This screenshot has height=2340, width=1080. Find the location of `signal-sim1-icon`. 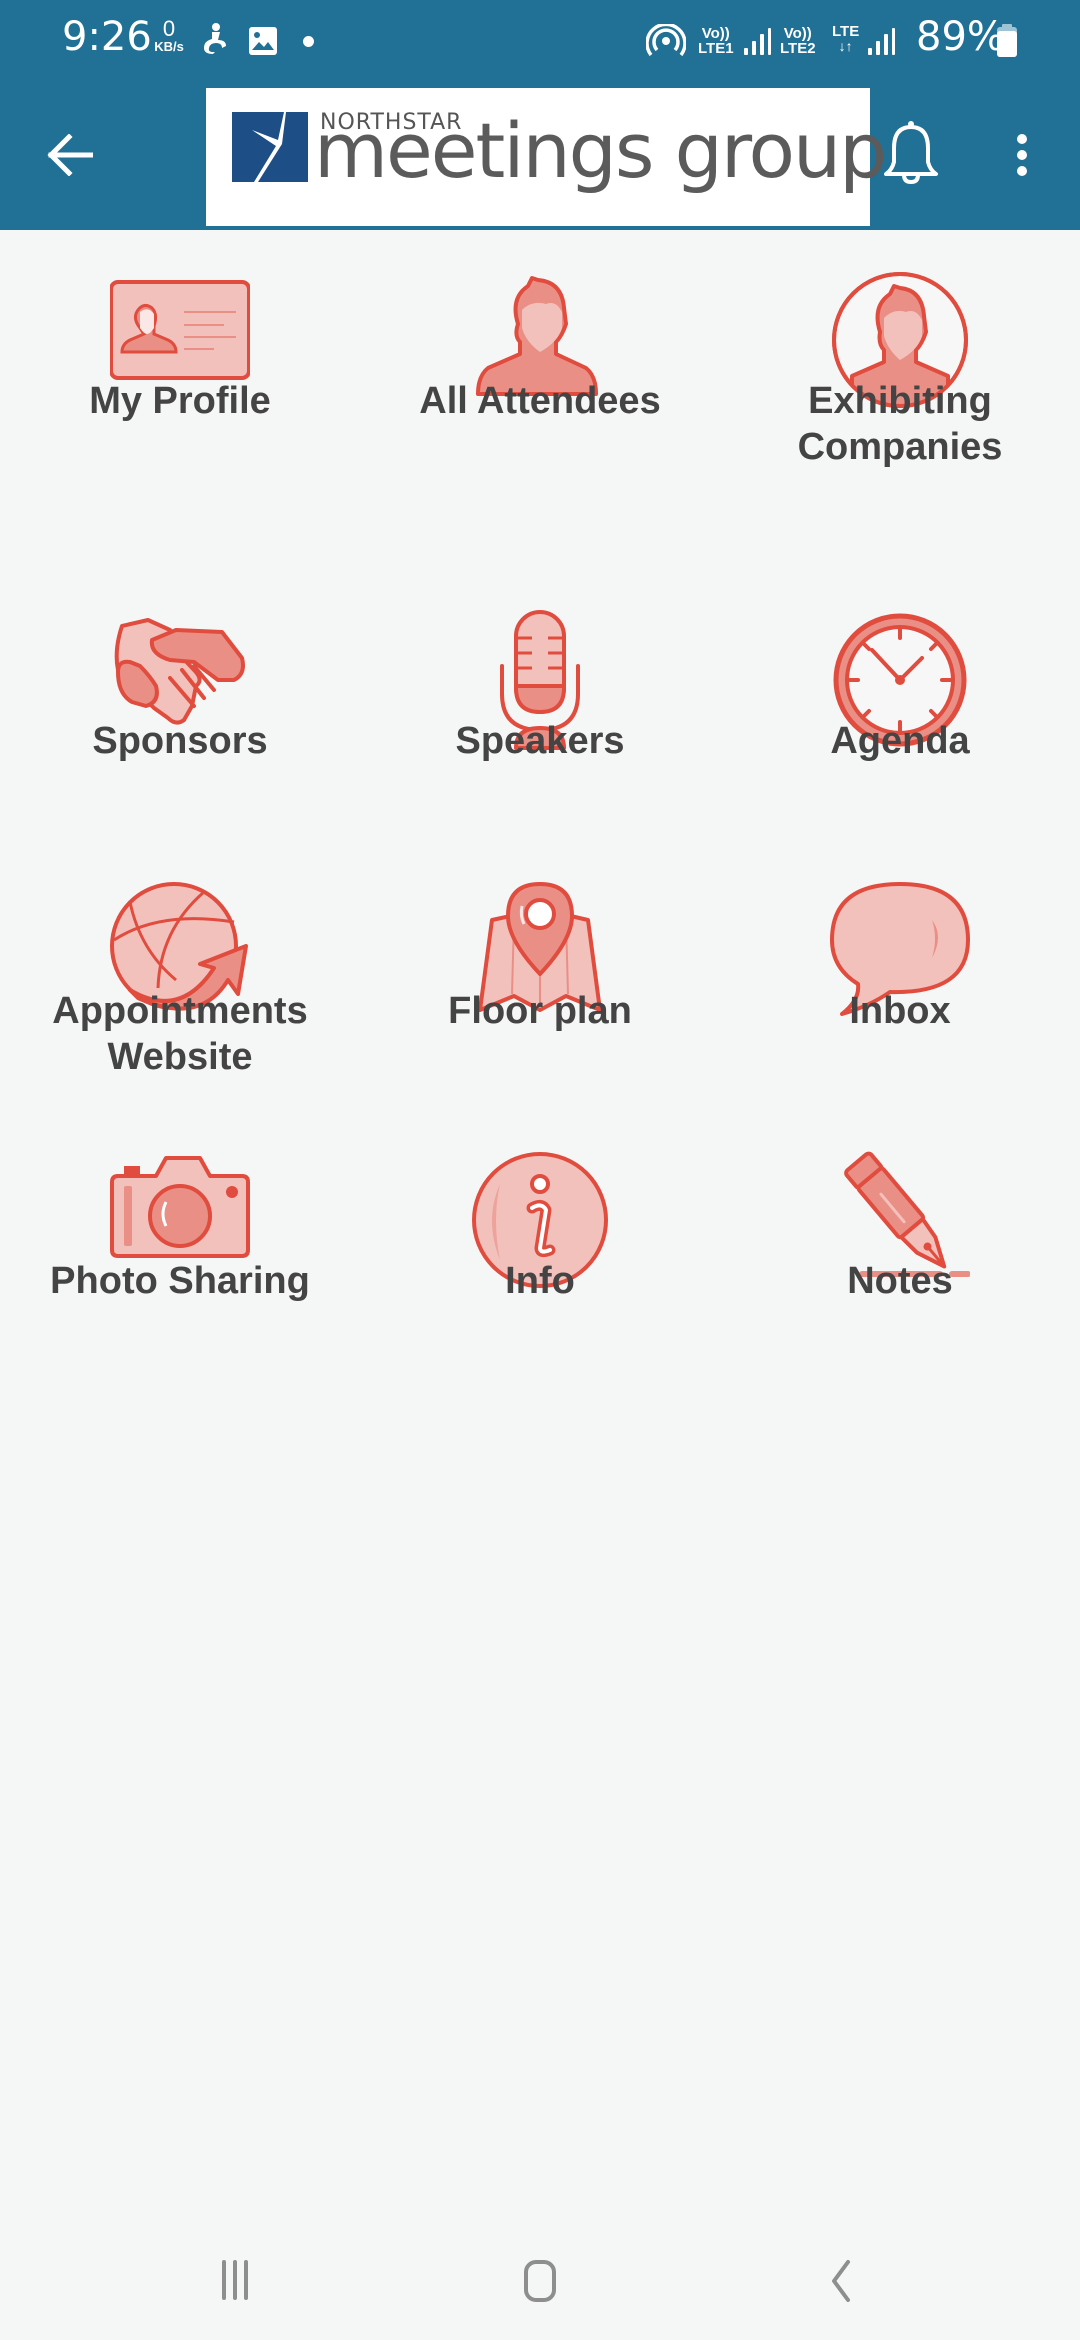

signal-sim1-icon is located at coordinates (757, 41).